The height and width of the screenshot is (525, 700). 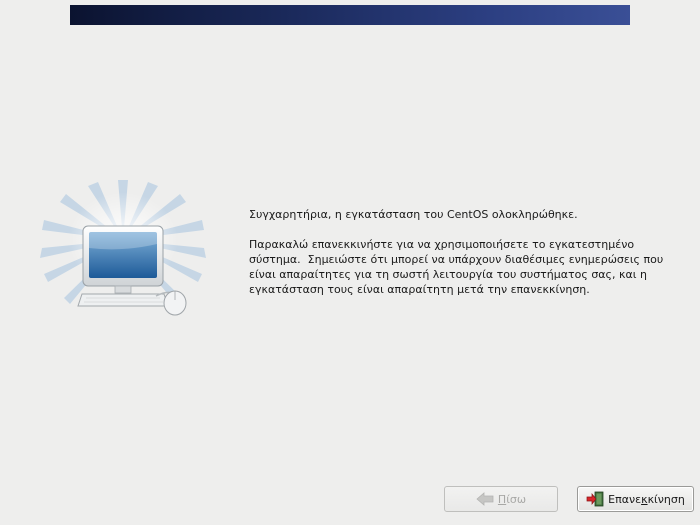 What do you see at coordinates (123, 250) in the screenshot?
I see `computer-icon` at bounding box center [123, 250].